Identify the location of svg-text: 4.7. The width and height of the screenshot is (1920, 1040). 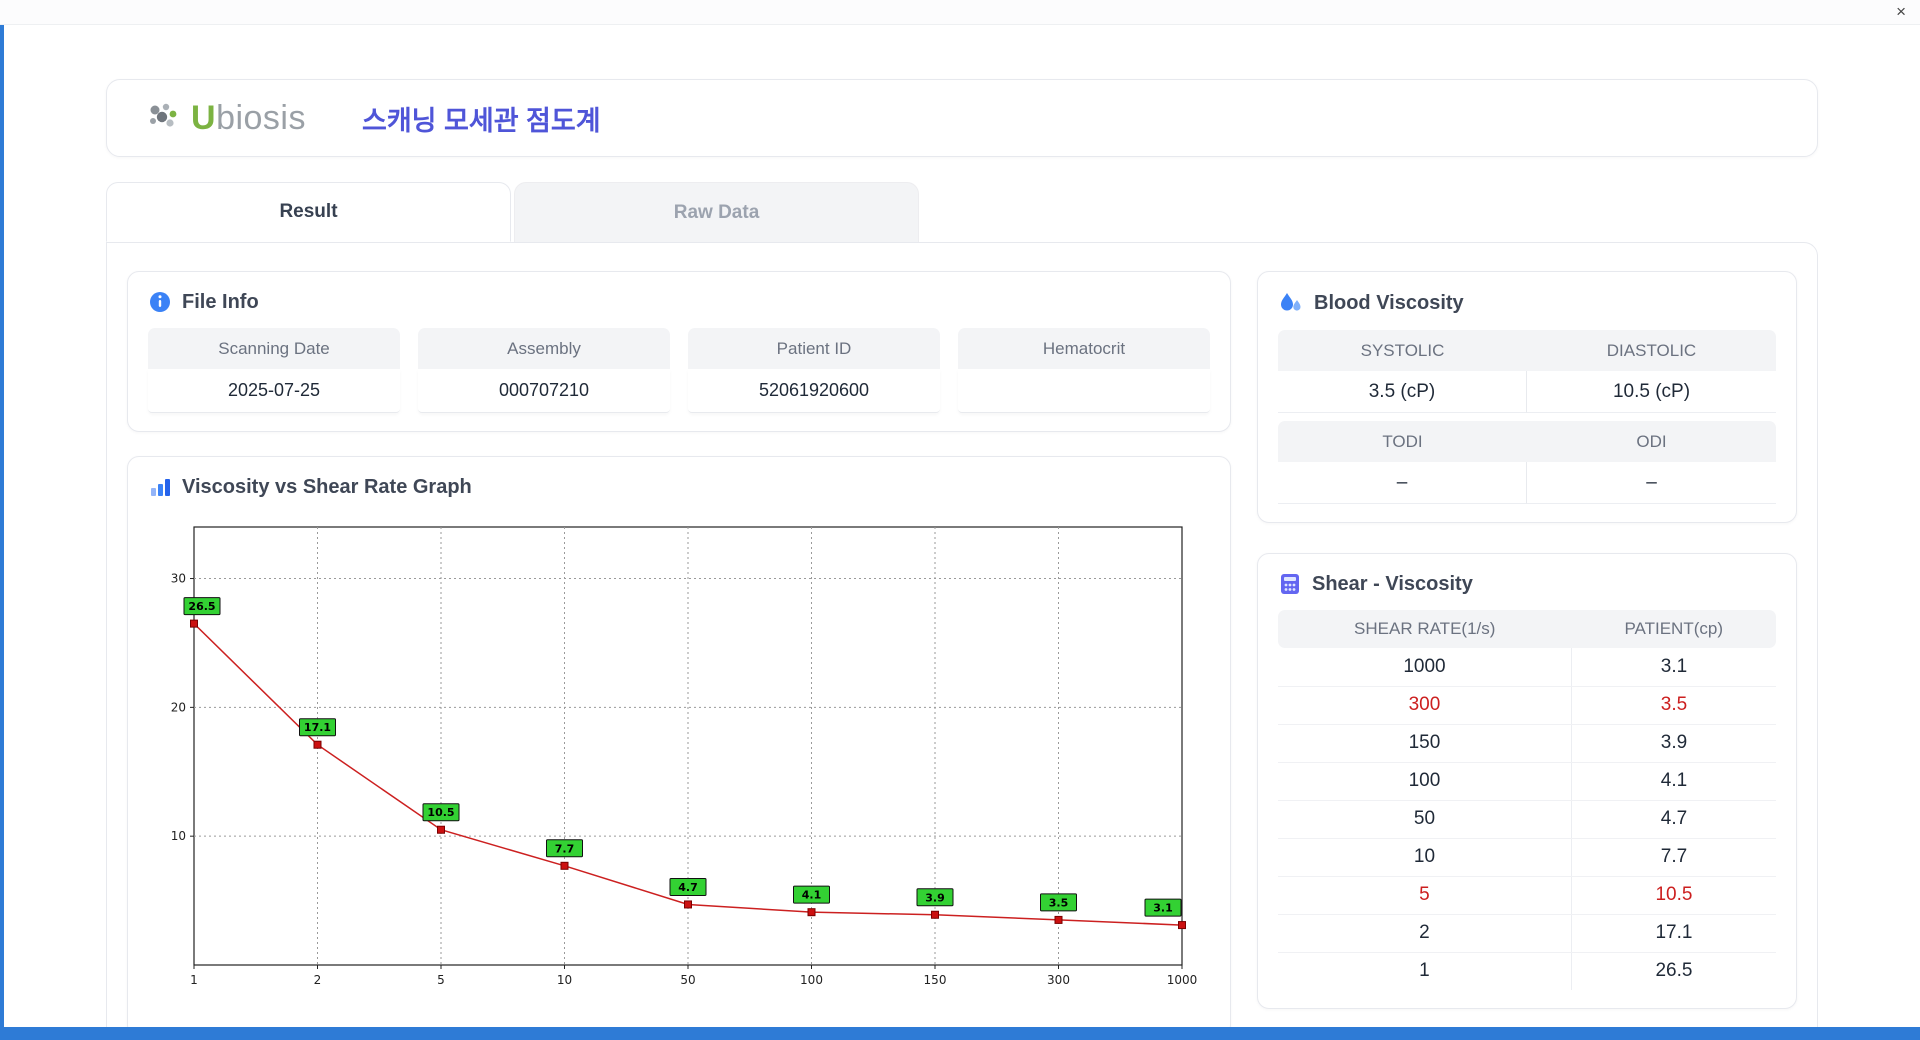
(688, 887).